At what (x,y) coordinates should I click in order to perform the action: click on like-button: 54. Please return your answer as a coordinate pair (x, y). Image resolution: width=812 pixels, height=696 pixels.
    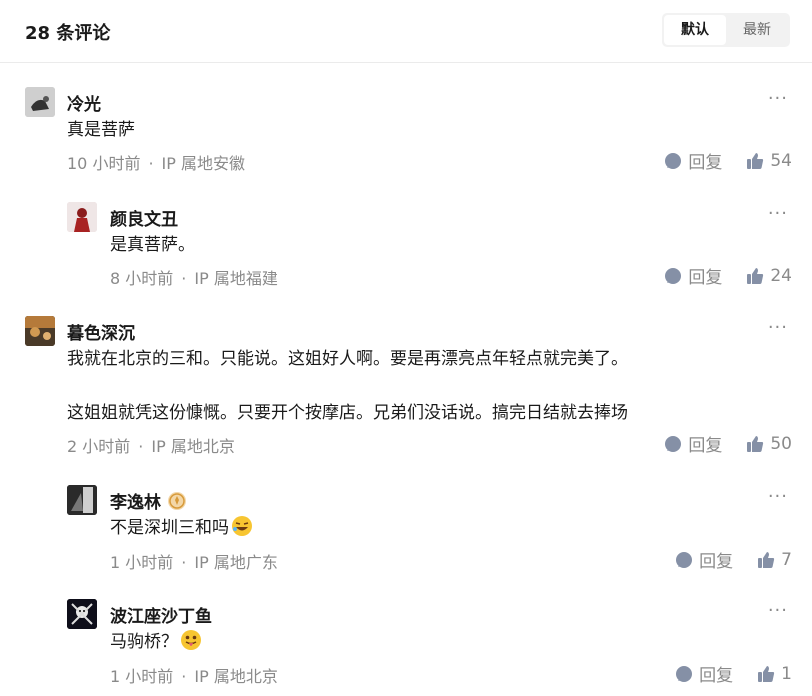
    Looking at the image, I should click on (769, 161).